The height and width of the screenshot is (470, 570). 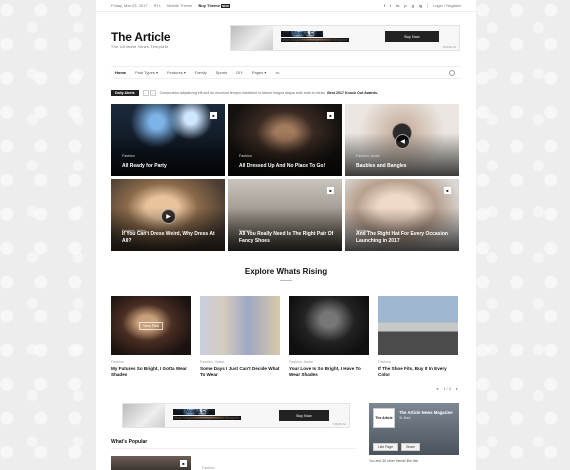 What do you see at coordinates (240, 325) in the screenshot?
I see `card-image: ▶` at bounding box center [240, 325].